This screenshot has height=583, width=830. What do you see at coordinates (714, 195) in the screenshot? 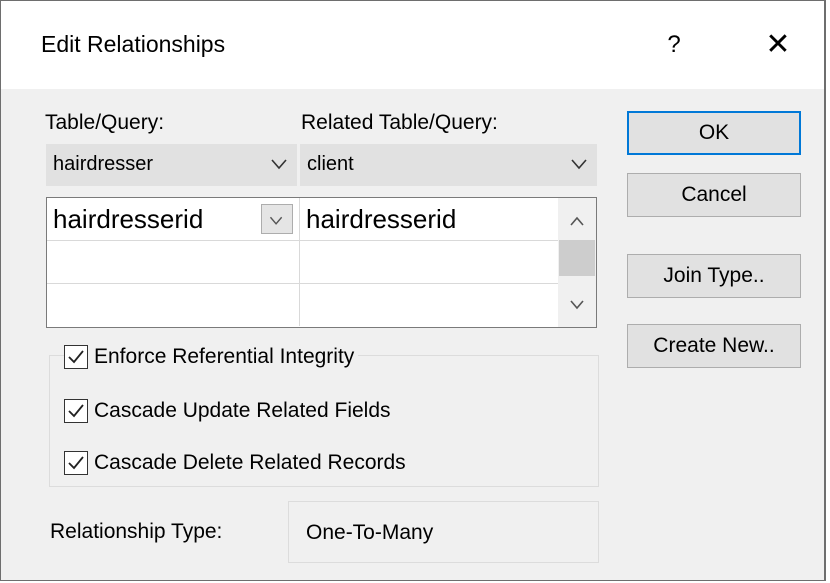
I see `cancel-button: Cancel` at bounding box center [714, 195].